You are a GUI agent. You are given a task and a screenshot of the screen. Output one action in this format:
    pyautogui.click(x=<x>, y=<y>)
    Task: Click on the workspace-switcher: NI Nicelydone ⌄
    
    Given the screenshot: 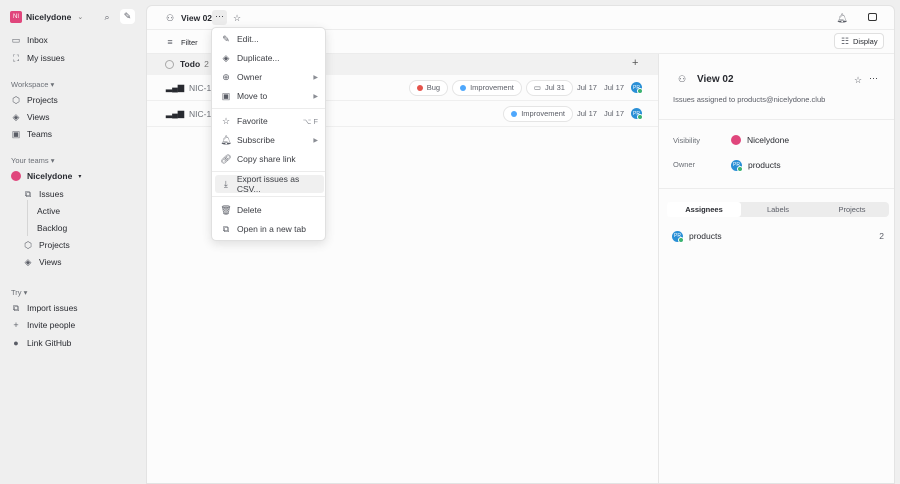 What is the action you would take?
    pyautogui.click(x=46, y=17)
    